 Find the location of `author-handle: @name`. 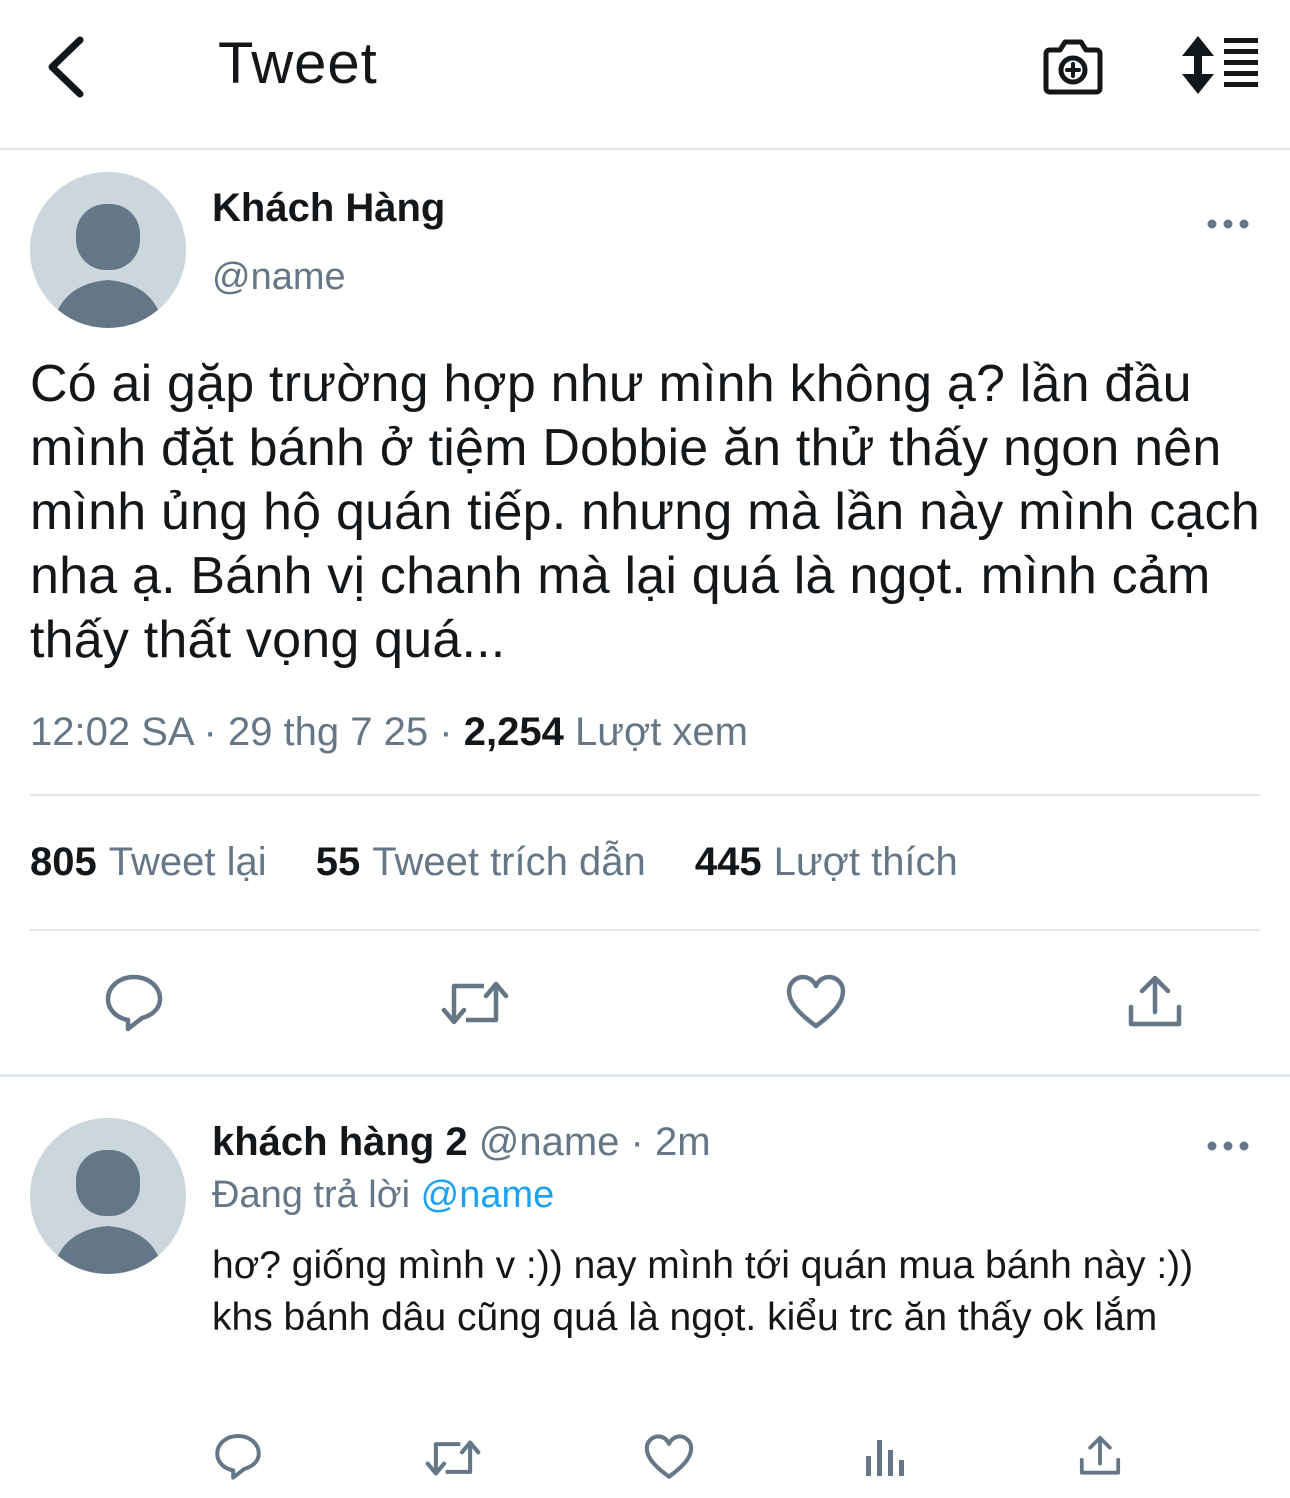

author-handle: @name is located at coordinates (279, 277).